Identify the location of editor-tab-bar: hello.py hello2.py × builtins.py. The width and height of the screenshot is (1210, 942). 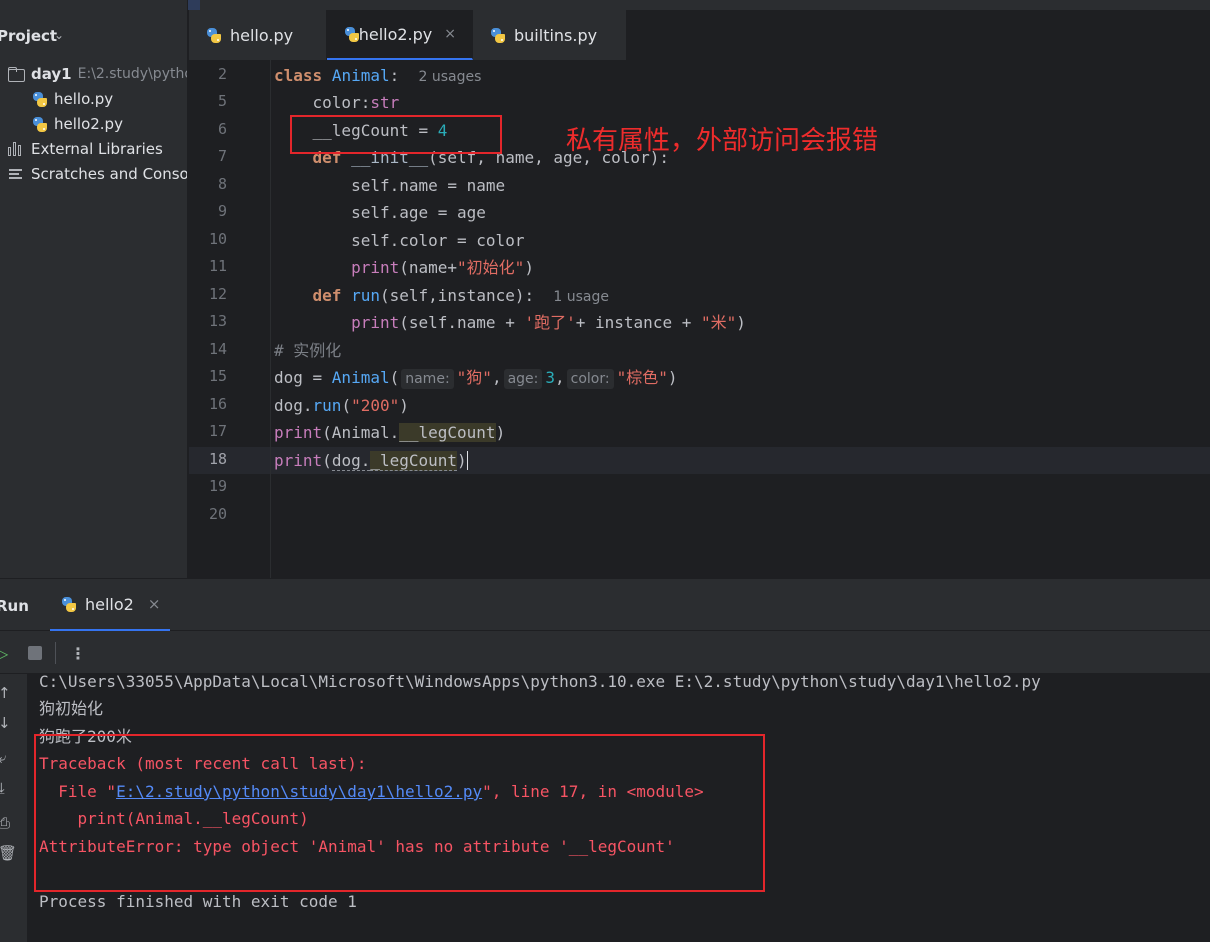
(408, 35).